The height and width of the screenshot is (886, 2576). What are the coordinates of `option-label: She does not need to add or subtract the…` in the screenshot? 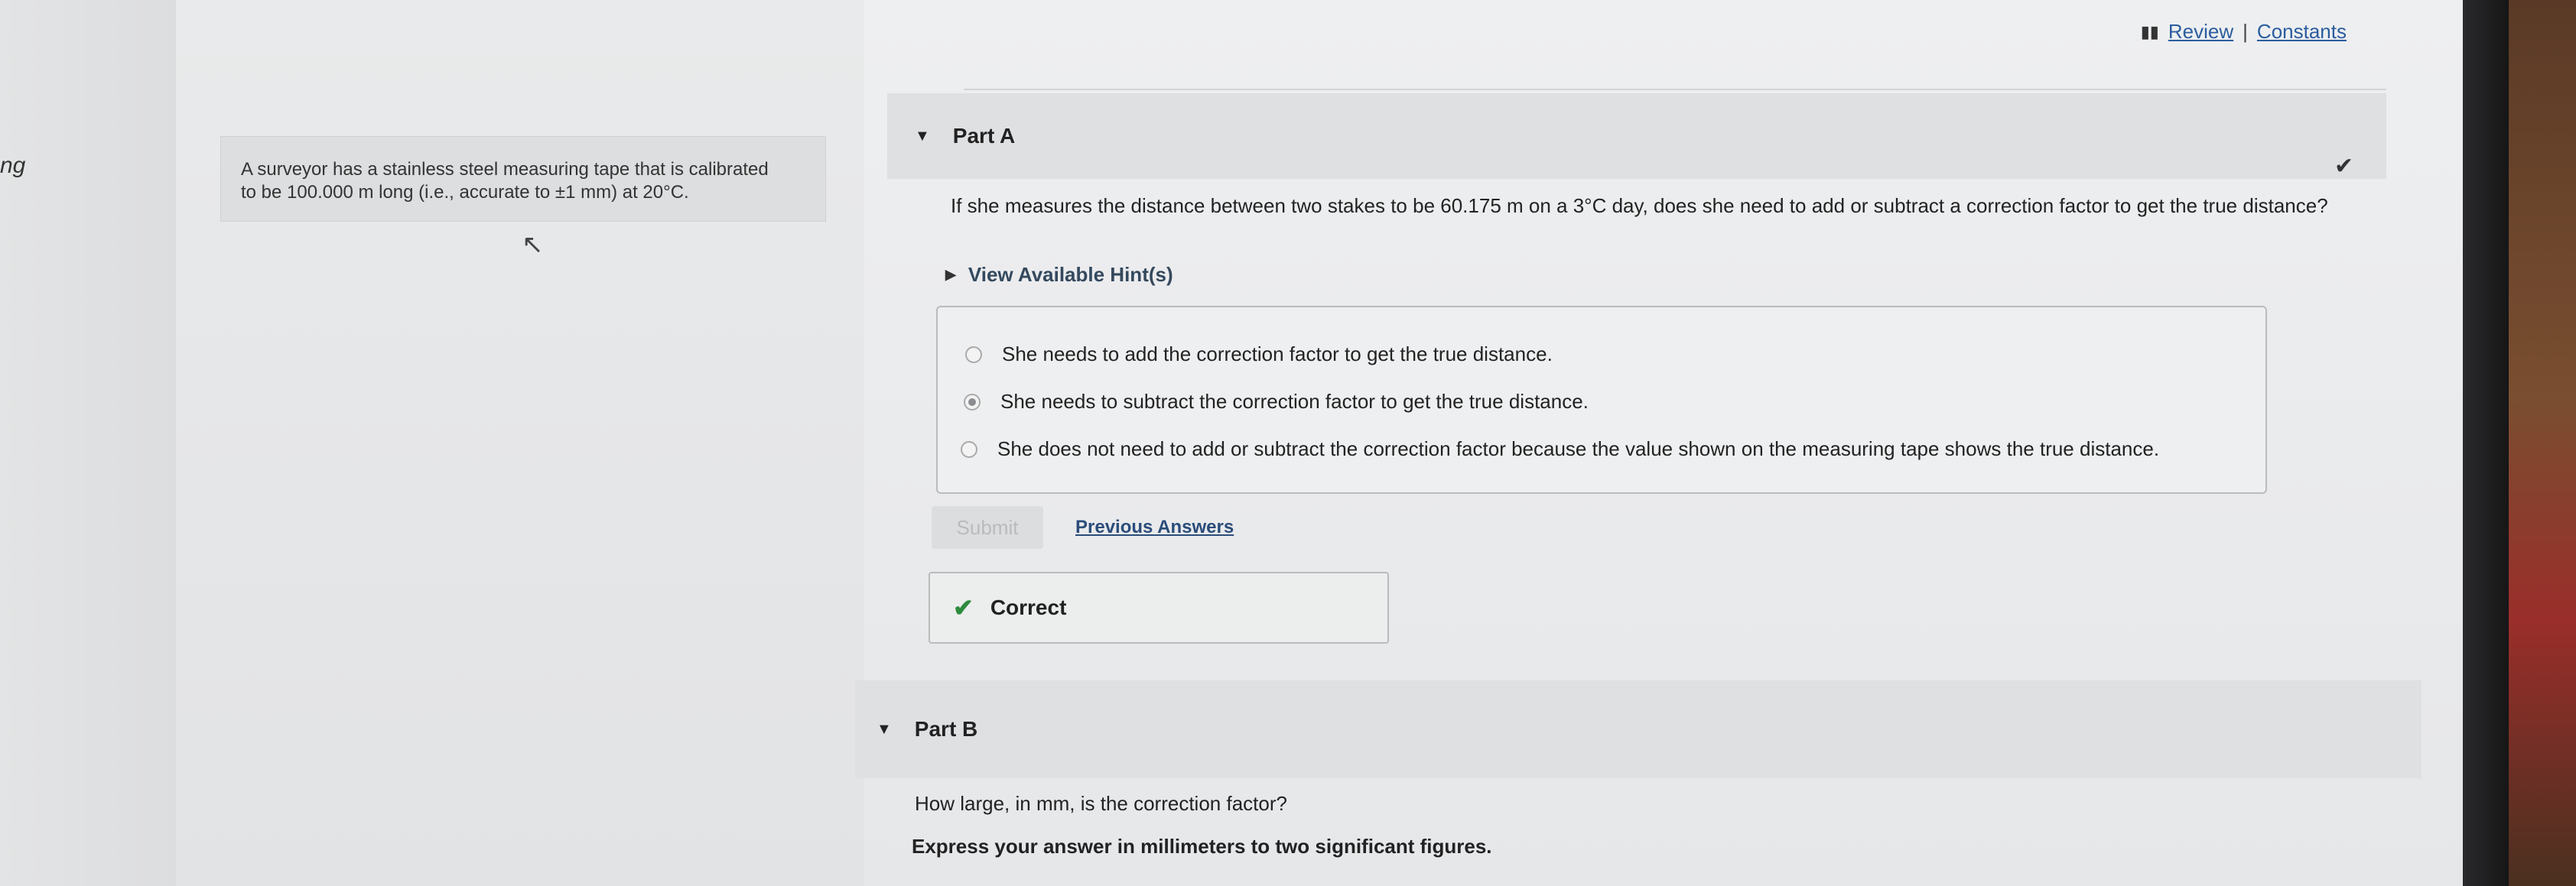 It's located at (1578, 449).